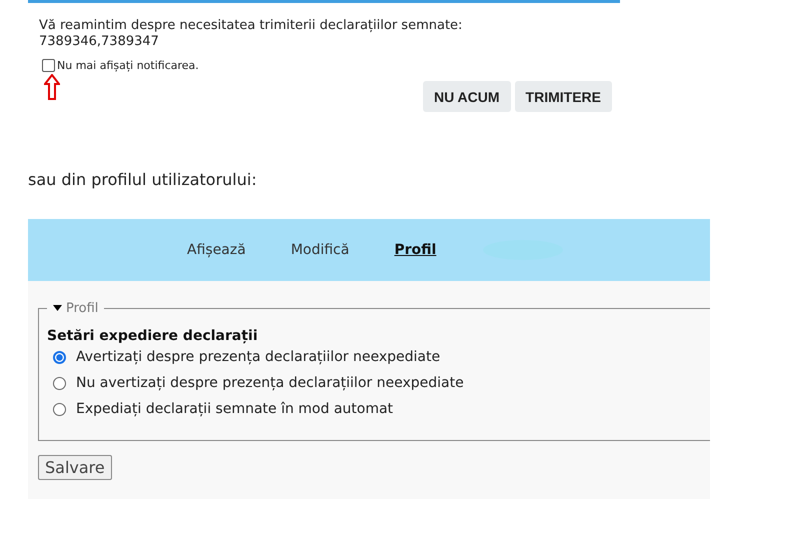 This screenshot has width=810, height=540. Describe the element at coordinates (153, 336) in the screenshot. I see `settings-heading: Setări expediere declarații` at that location.